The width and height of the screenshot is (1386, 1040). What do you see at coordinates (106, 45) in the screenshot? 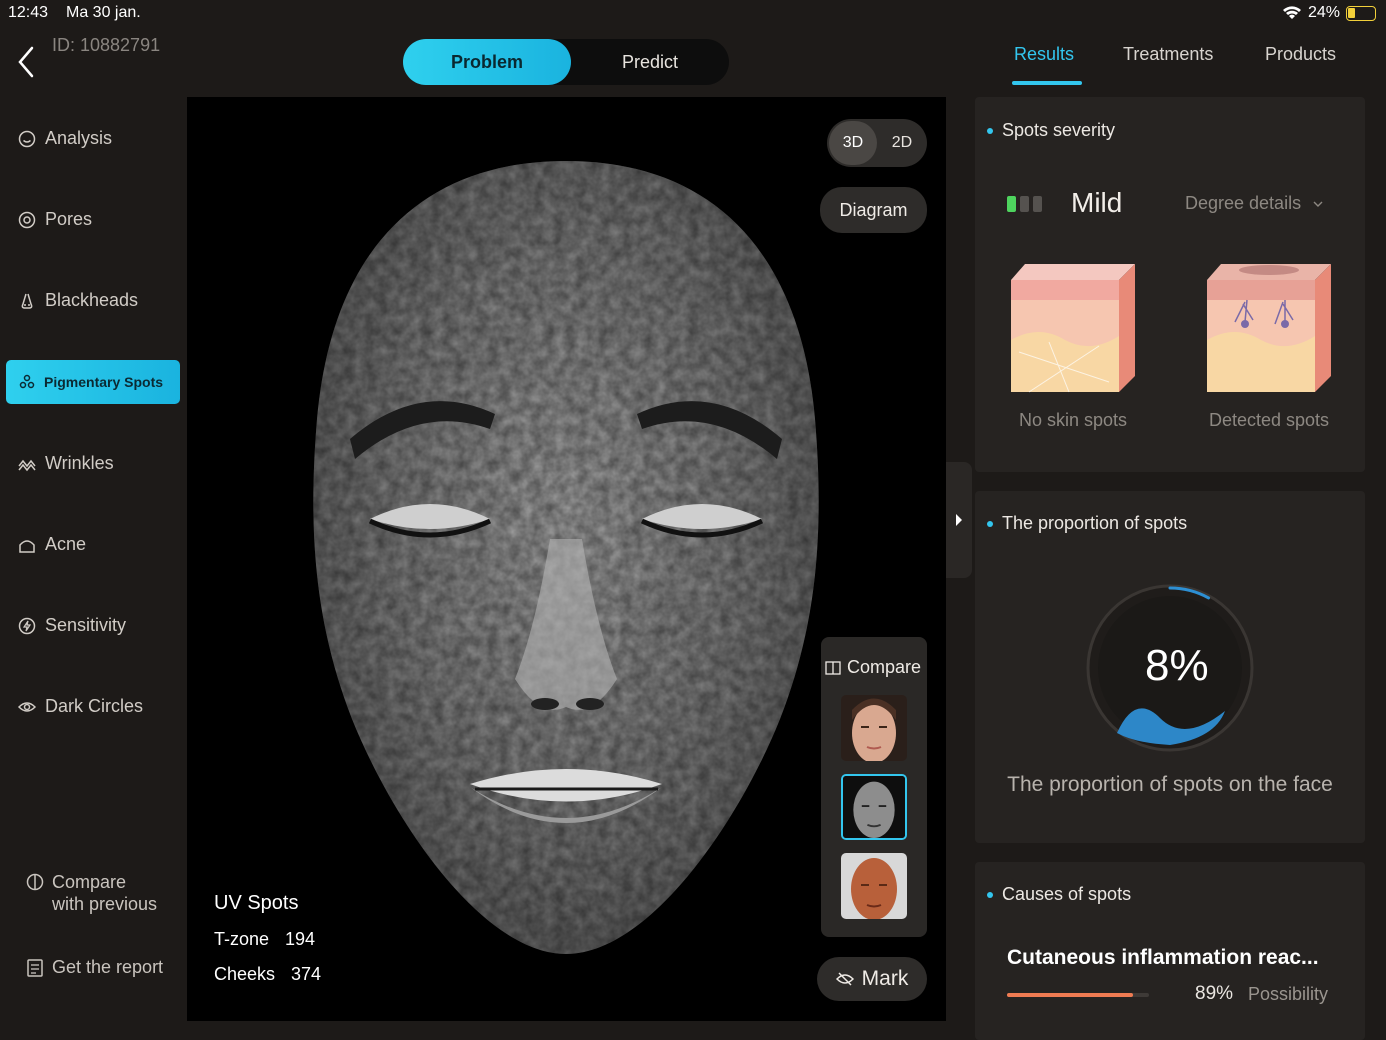
I see `client-id: ID: 10882791` at bounding box center [106, 45].